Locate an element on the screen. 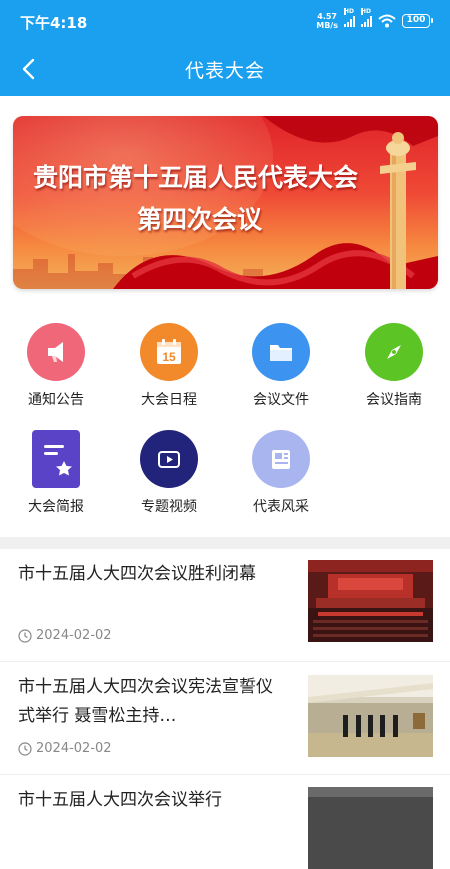  menu-item-bulletin: 大会简报 is located at coordinates (56, 473).